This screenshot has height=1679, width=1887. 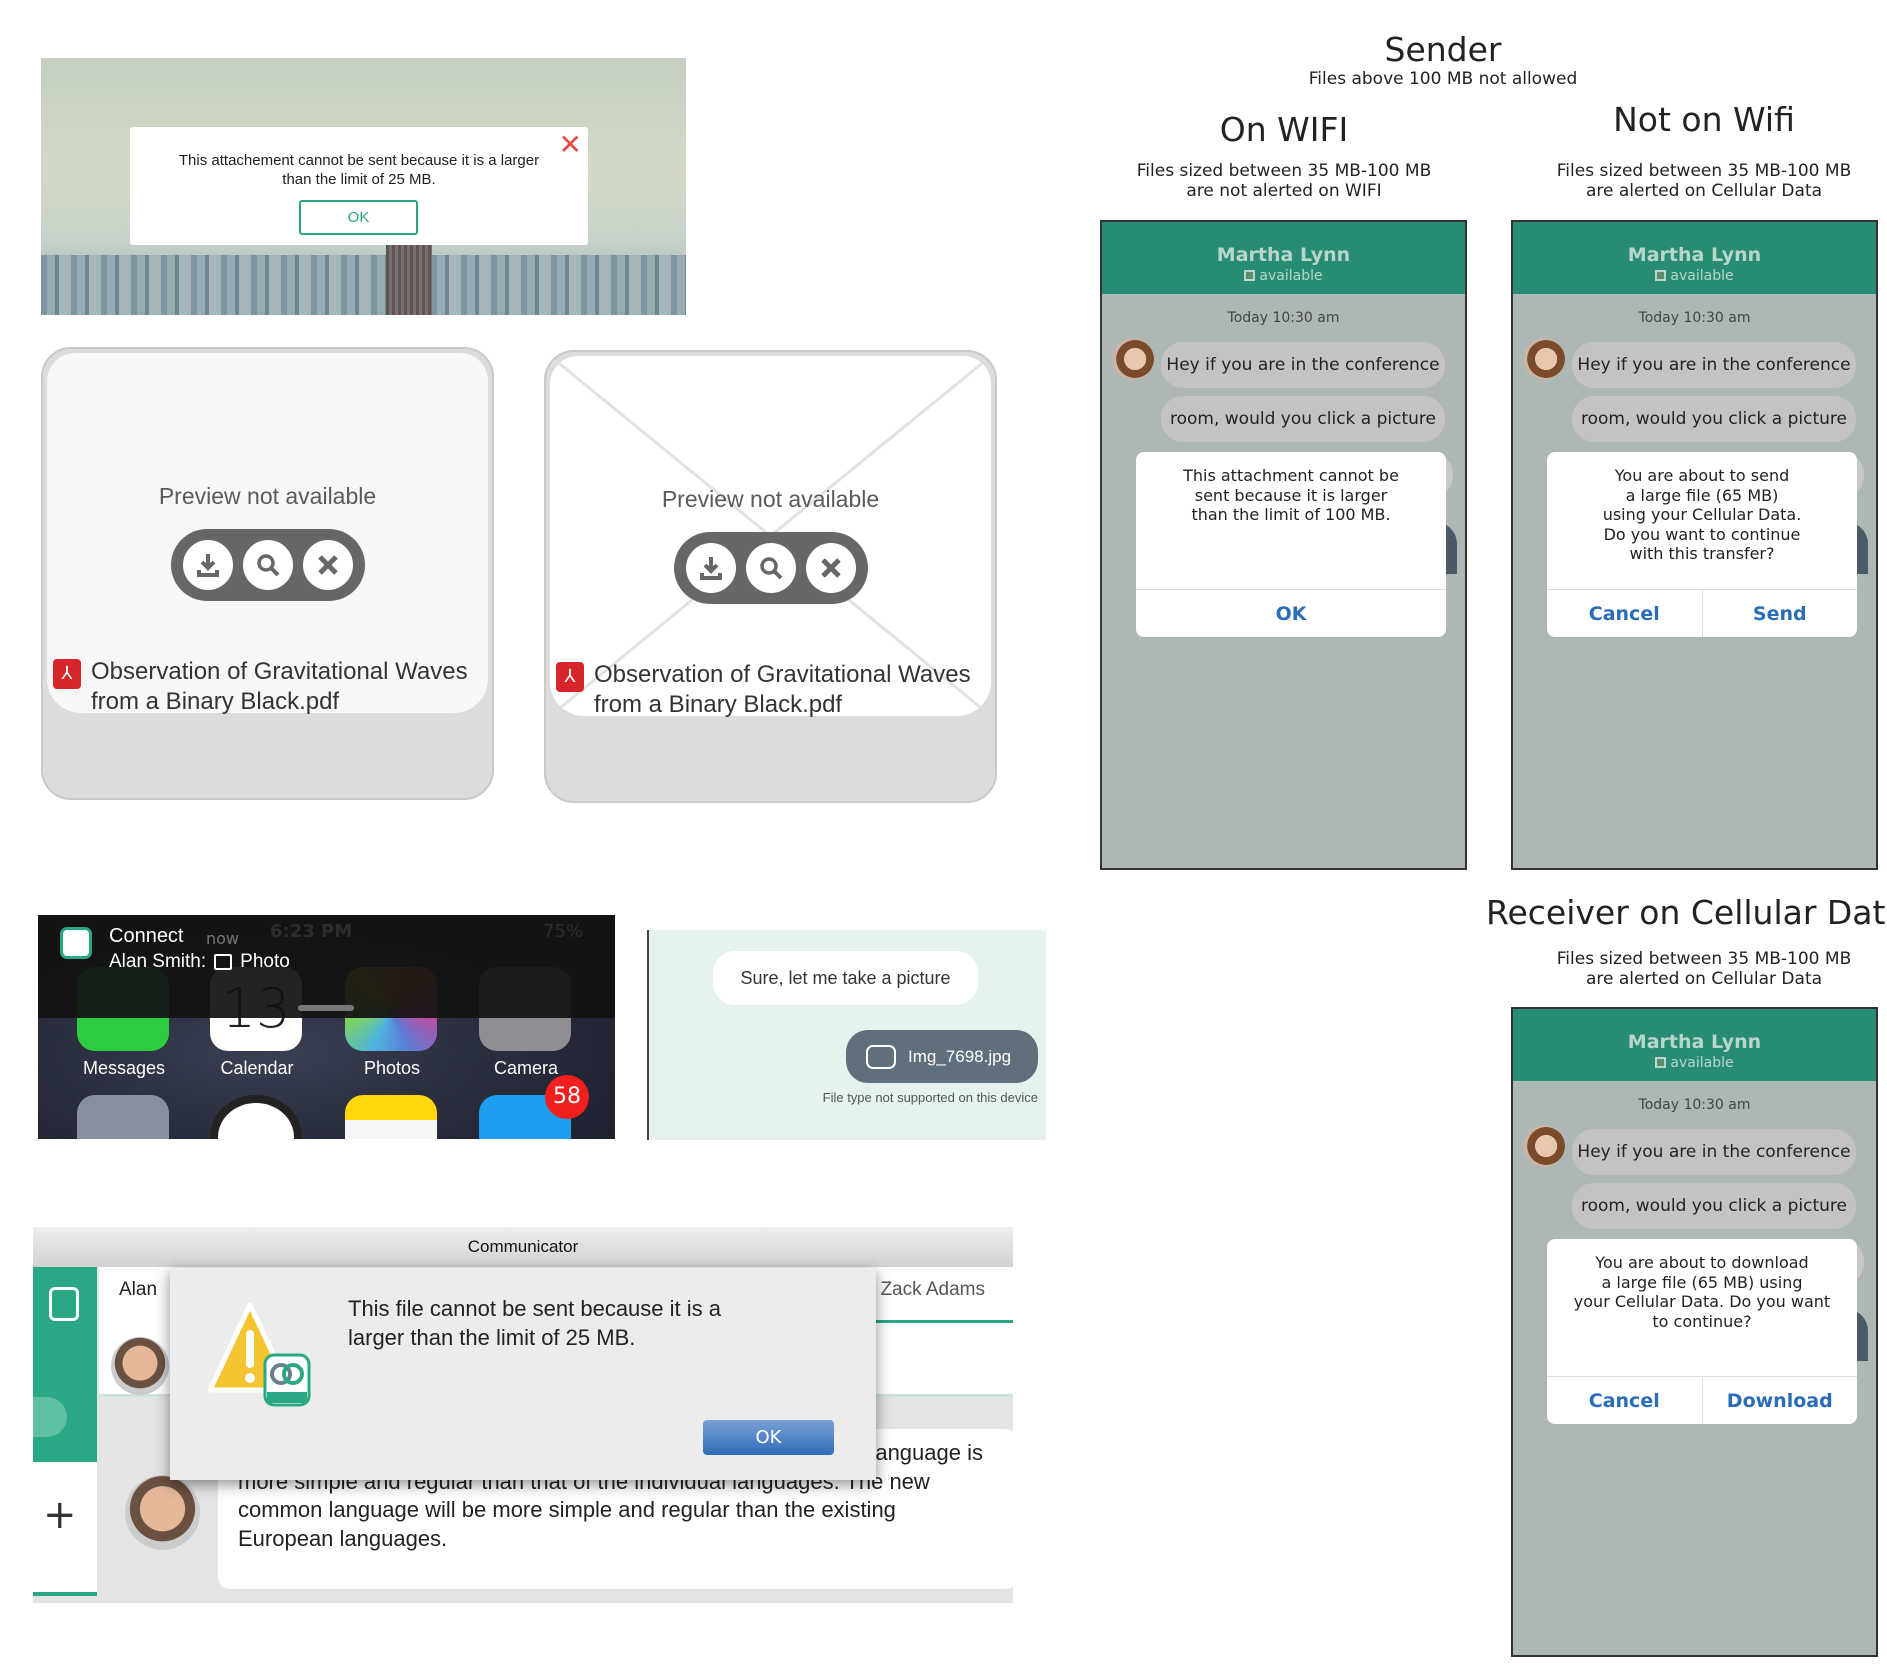 I want to click on dialog-line: This attachment cannot be, so click(x=1291, y=475).